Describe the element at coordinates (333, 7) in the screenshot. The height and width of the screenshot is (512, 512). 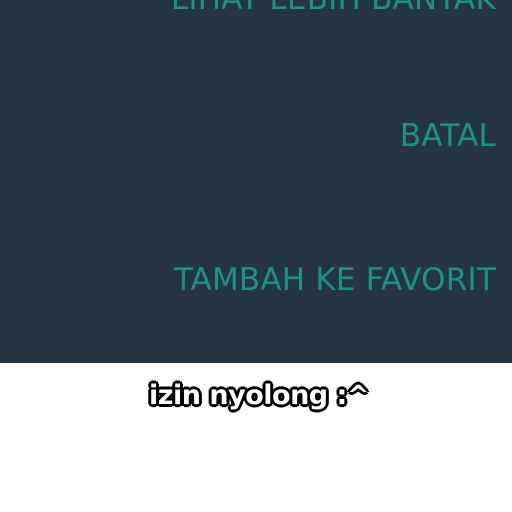
I see `see-more-button: LIHAT LEBIH BANYAK` at that location.